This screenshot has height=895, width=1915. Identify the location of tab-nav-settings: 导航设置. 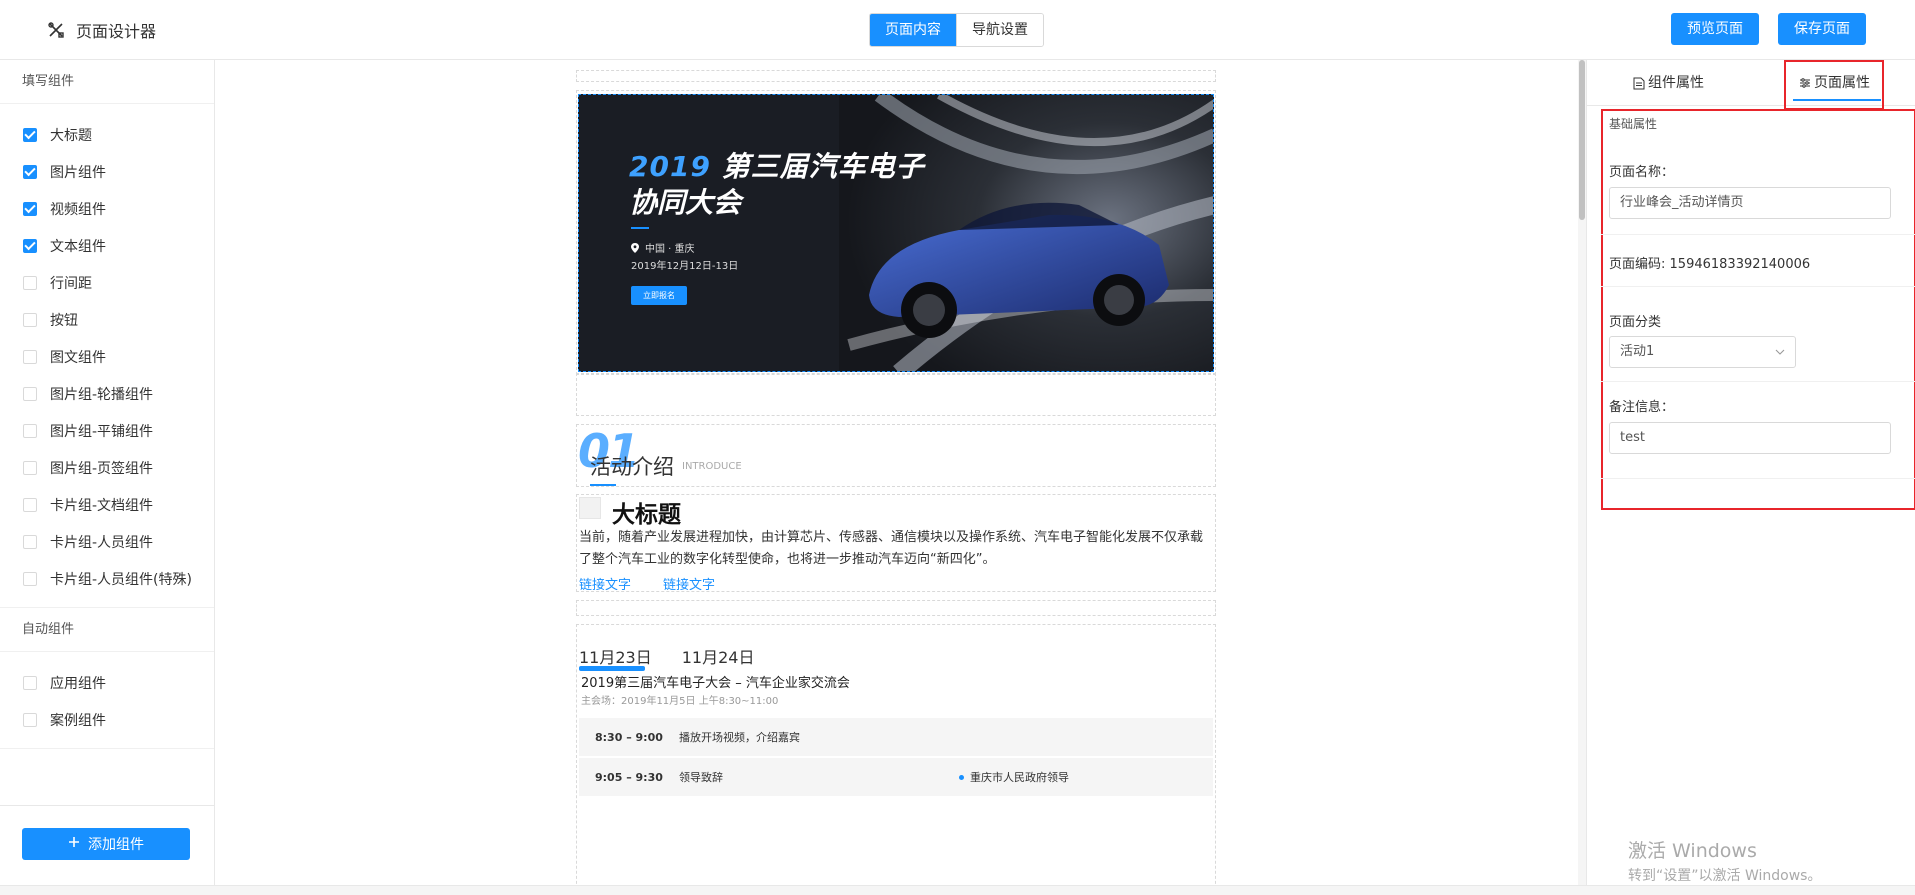
(999, 30).